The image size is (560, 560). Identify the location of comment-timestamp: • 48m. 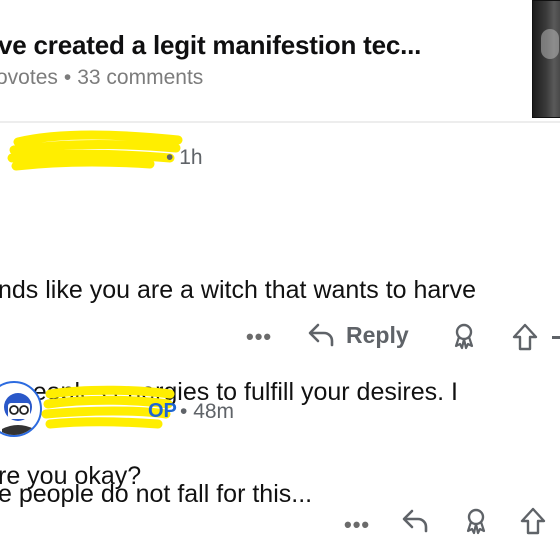
(207, 411).